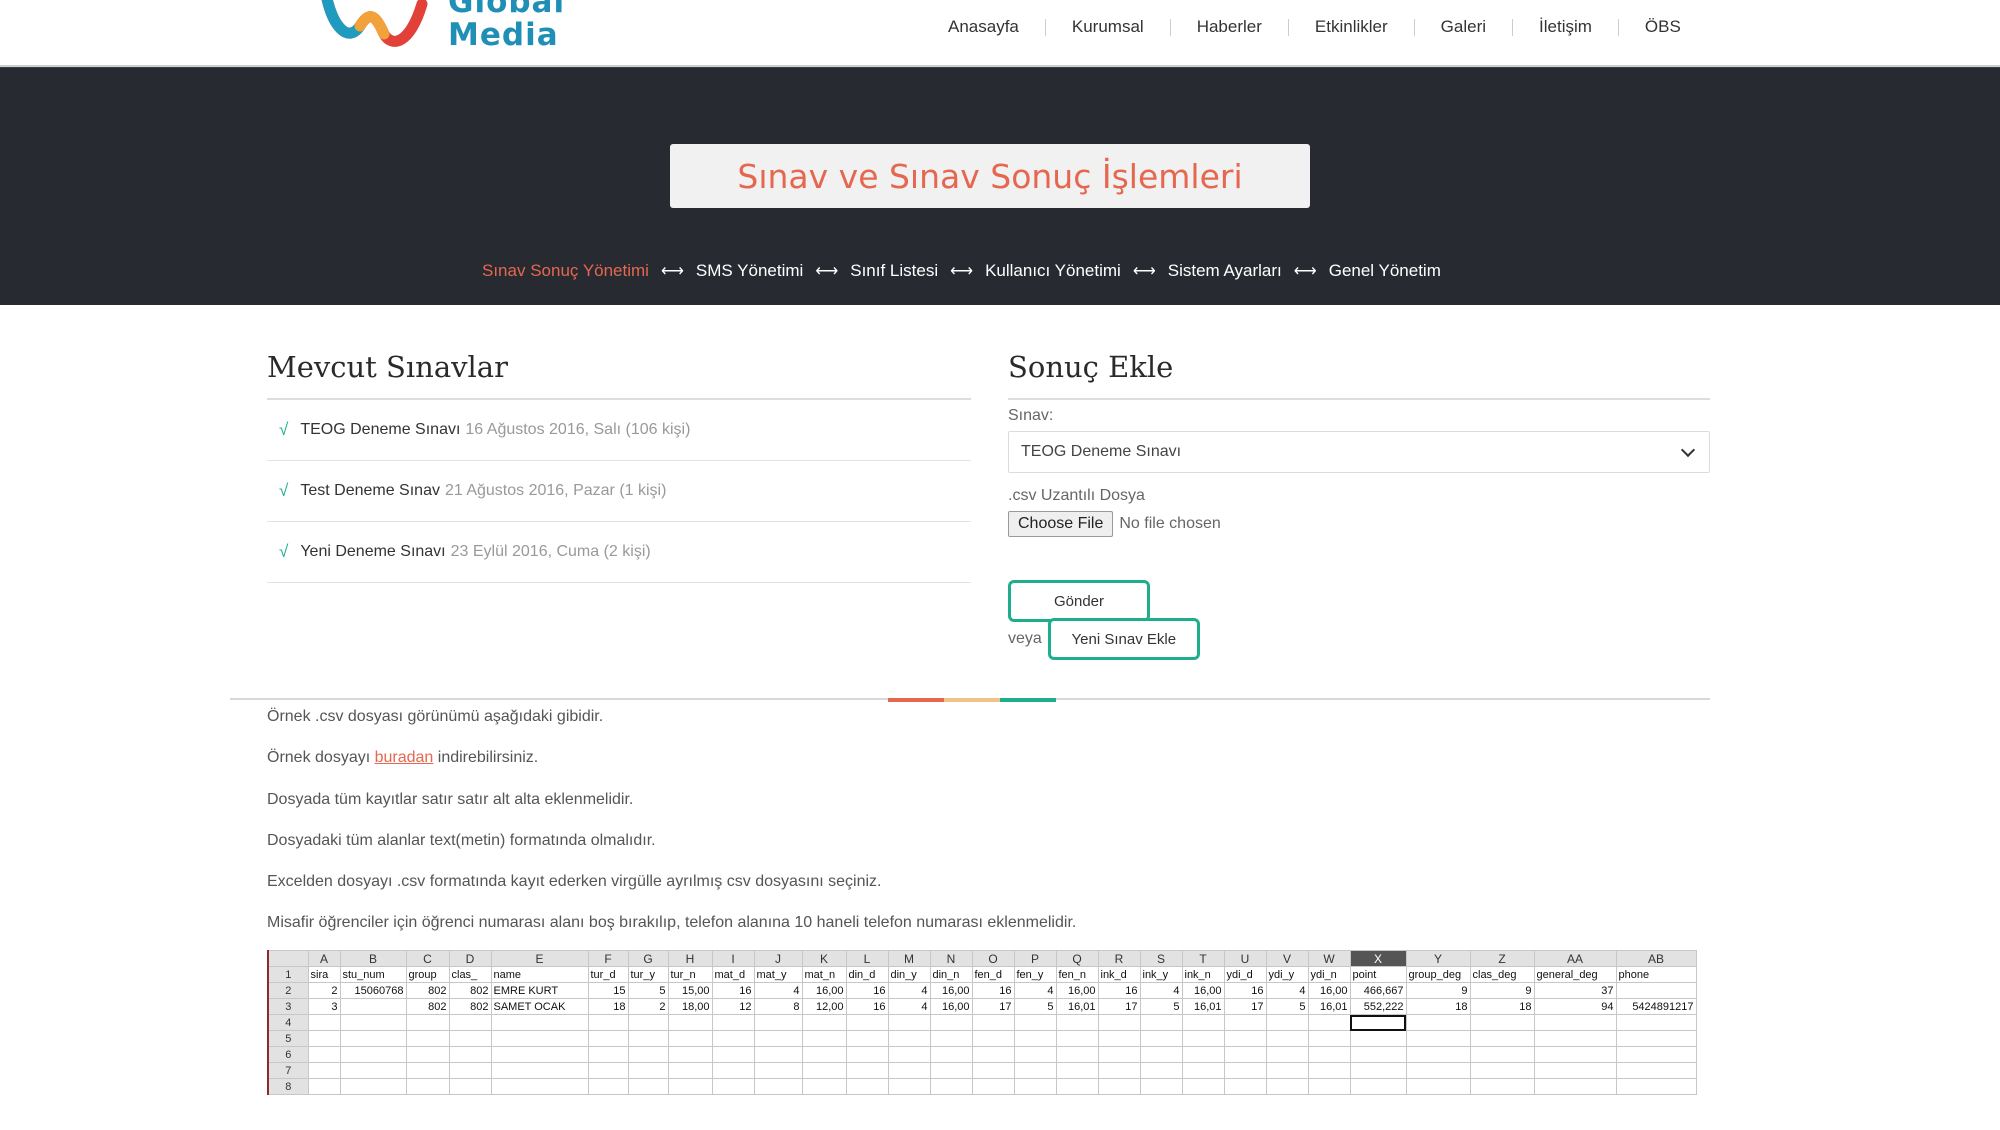 This screenshot has width=2000, height=1130. Describe the element at coordinates (1575, 1006) in the screenshot. I see `spreadsheet-cell: 94` at that location.